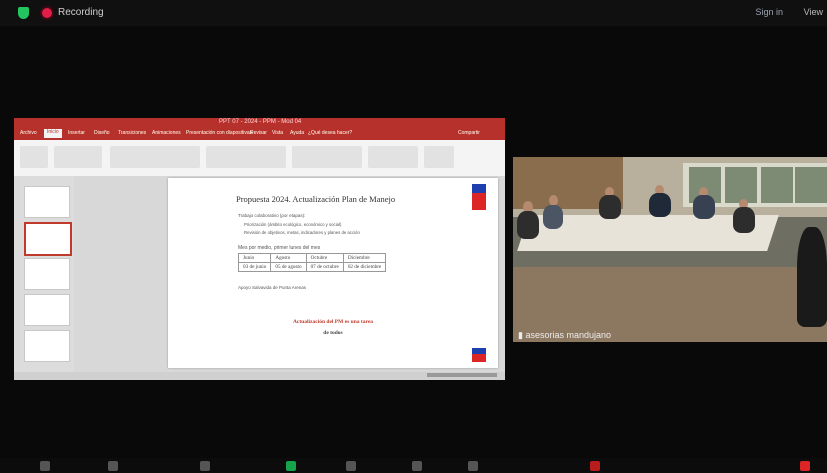 This screenshot has width=827, height=473. I want to click on tab-insertar: Insertar, so click(76, 133).